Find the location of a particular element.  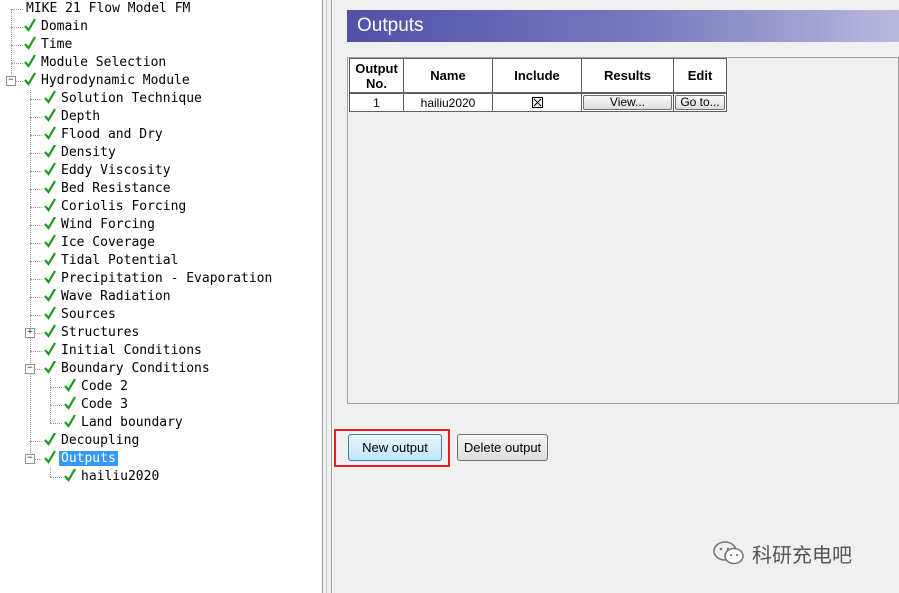

tree-line-outputs is located at coordinates (50, 472).